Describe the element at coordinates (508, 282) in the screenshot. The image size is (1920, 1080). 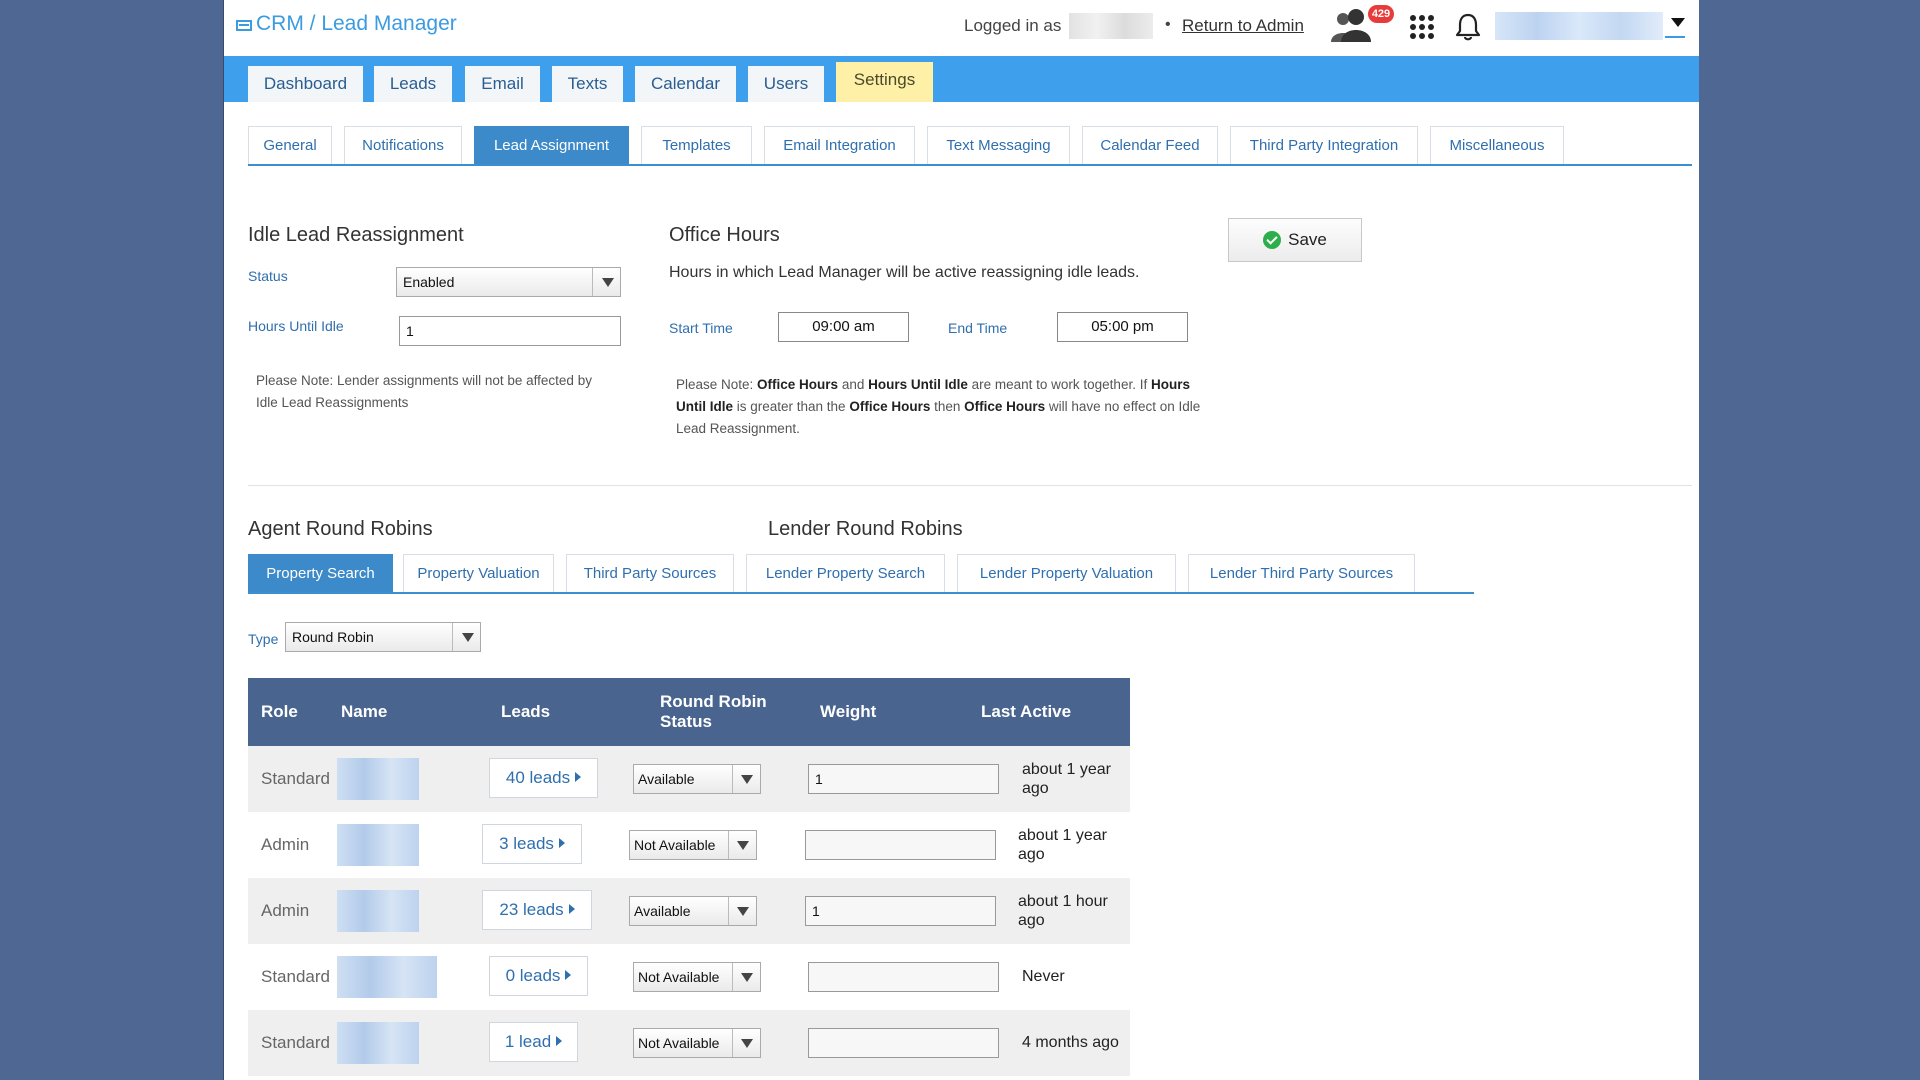
I see `status-select: Enabled` at that location.